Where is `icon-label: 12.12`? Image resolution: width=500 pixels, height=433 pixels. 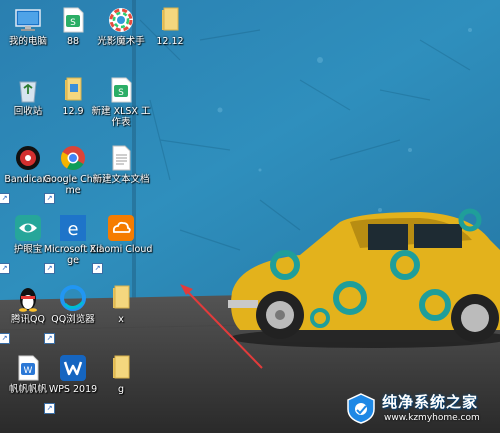 icon-label: 12.12 is located at coordinates (170, 41).